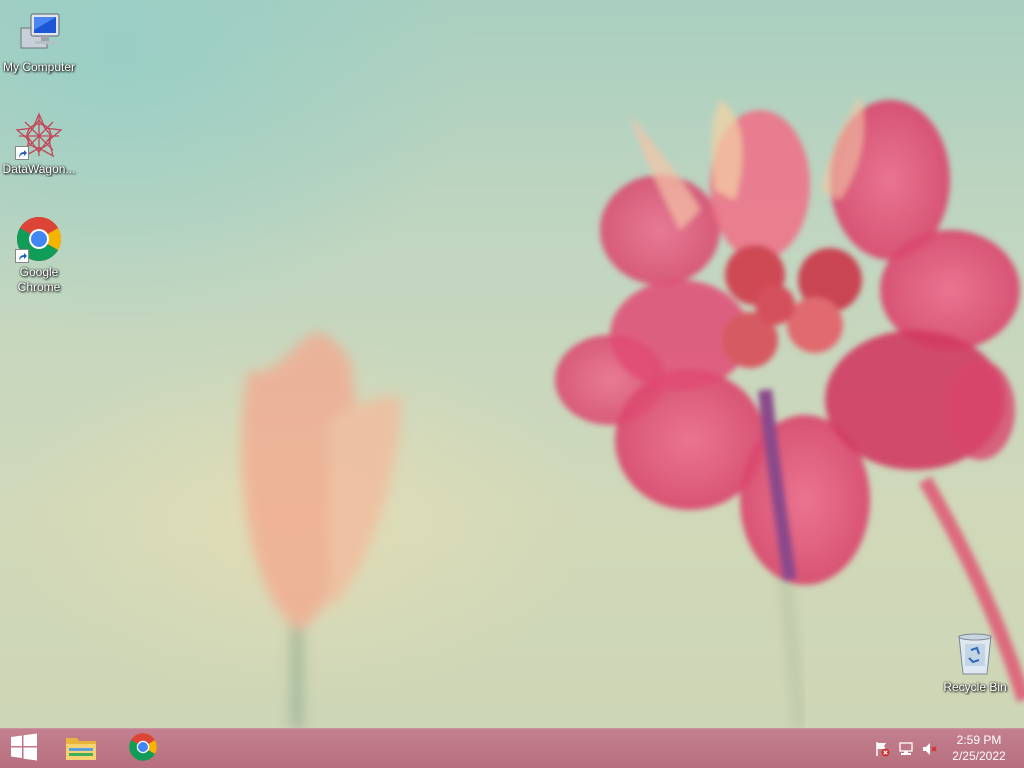 The height and width of the screenshot is (769, 1024). Describe the element at coordinates (39, 34) in the screenshot. I see `computer-icon` at that location.